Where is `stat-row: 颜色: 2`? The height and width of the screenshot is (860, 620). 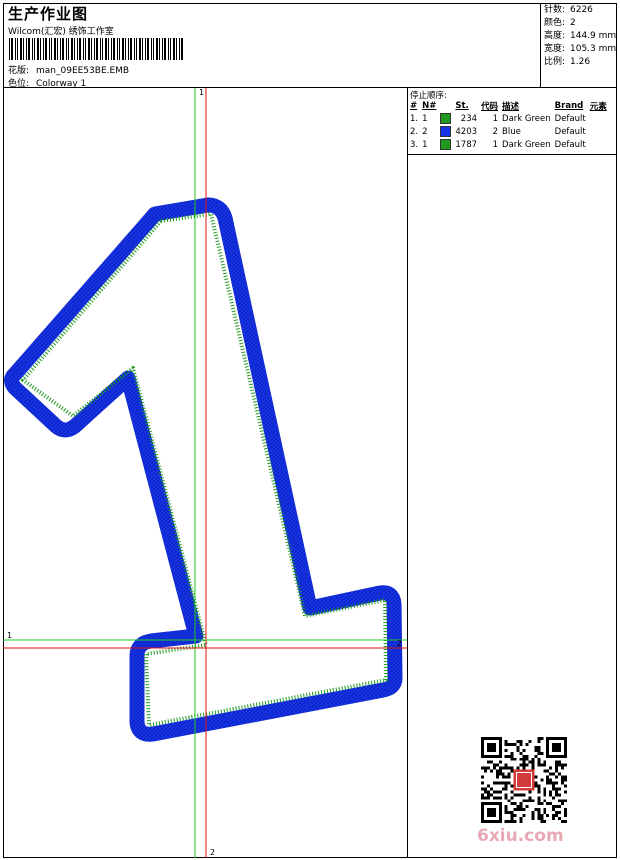
stat-row: 颜色: 2 is located at coordinates (580, 23).